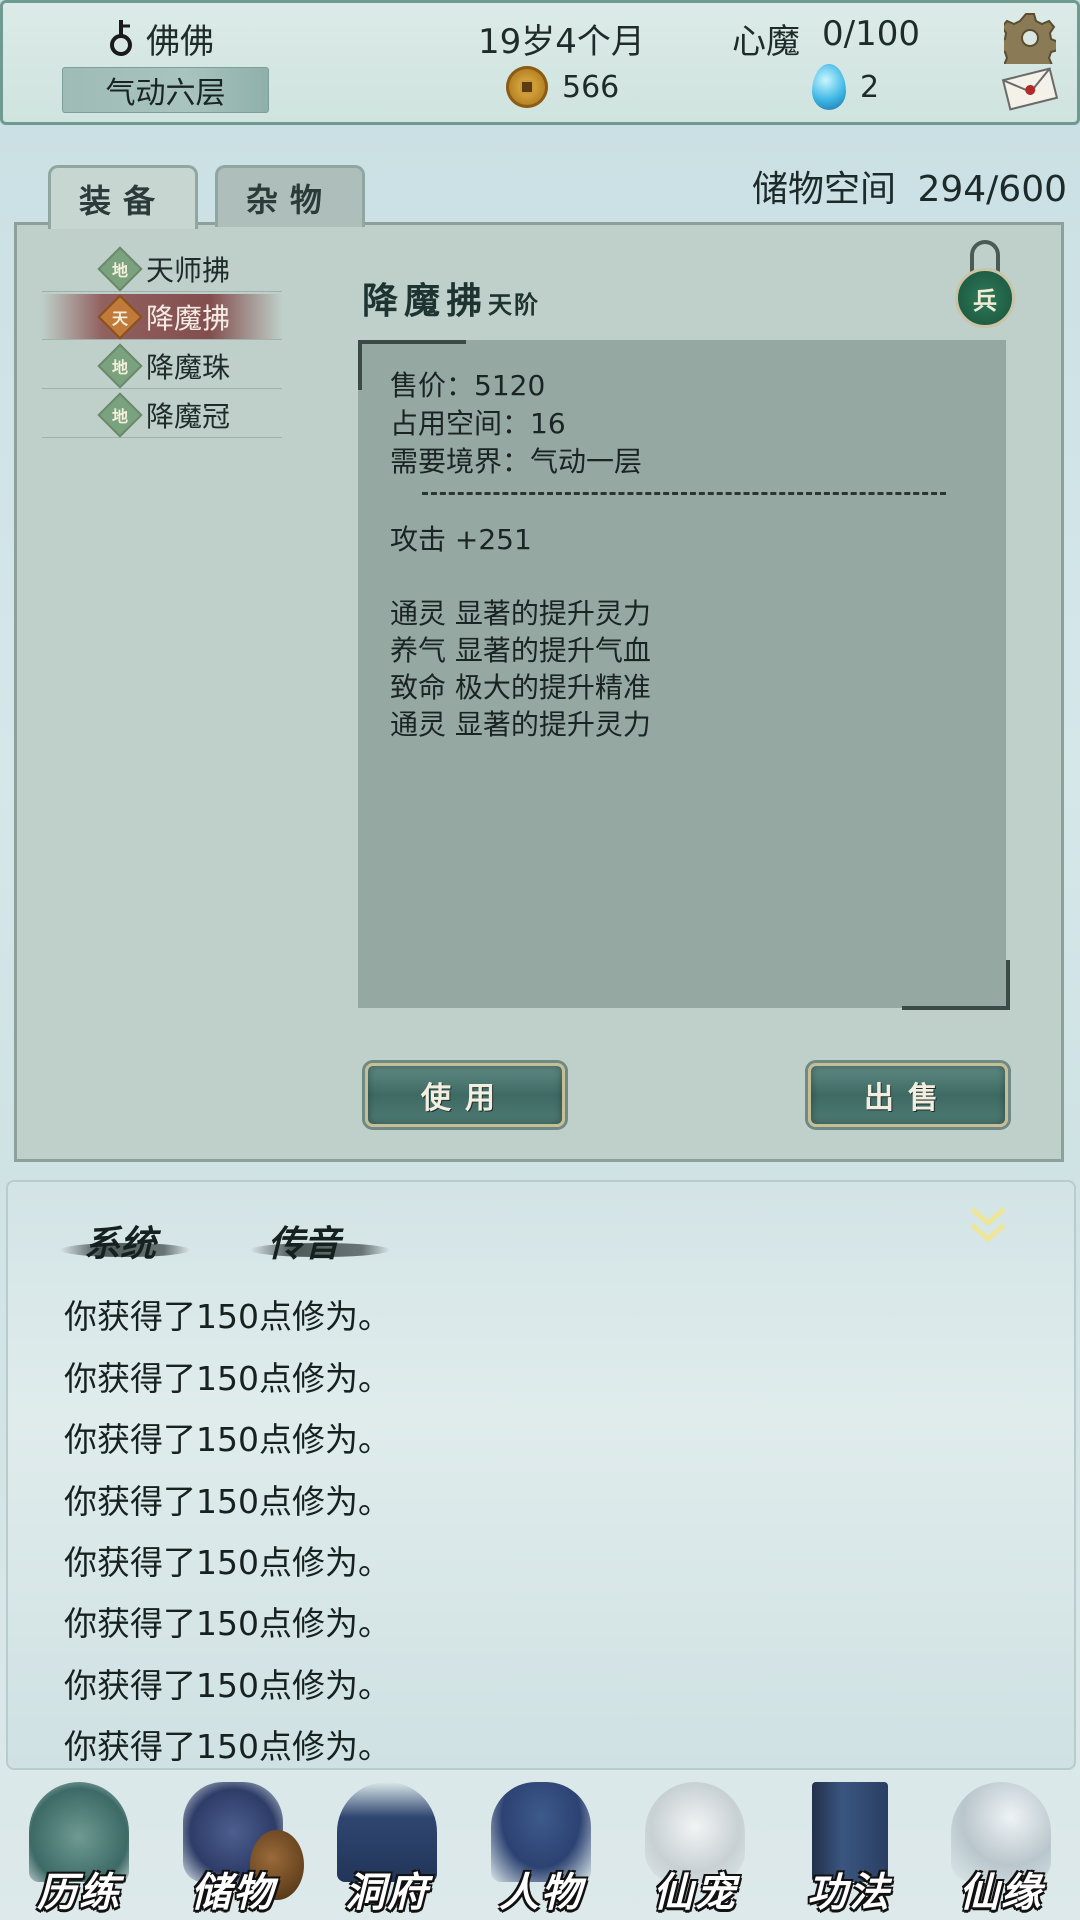 The image size is (1080, 1920). I want to click on list-item: 地 天师拂, so click(162, 268).